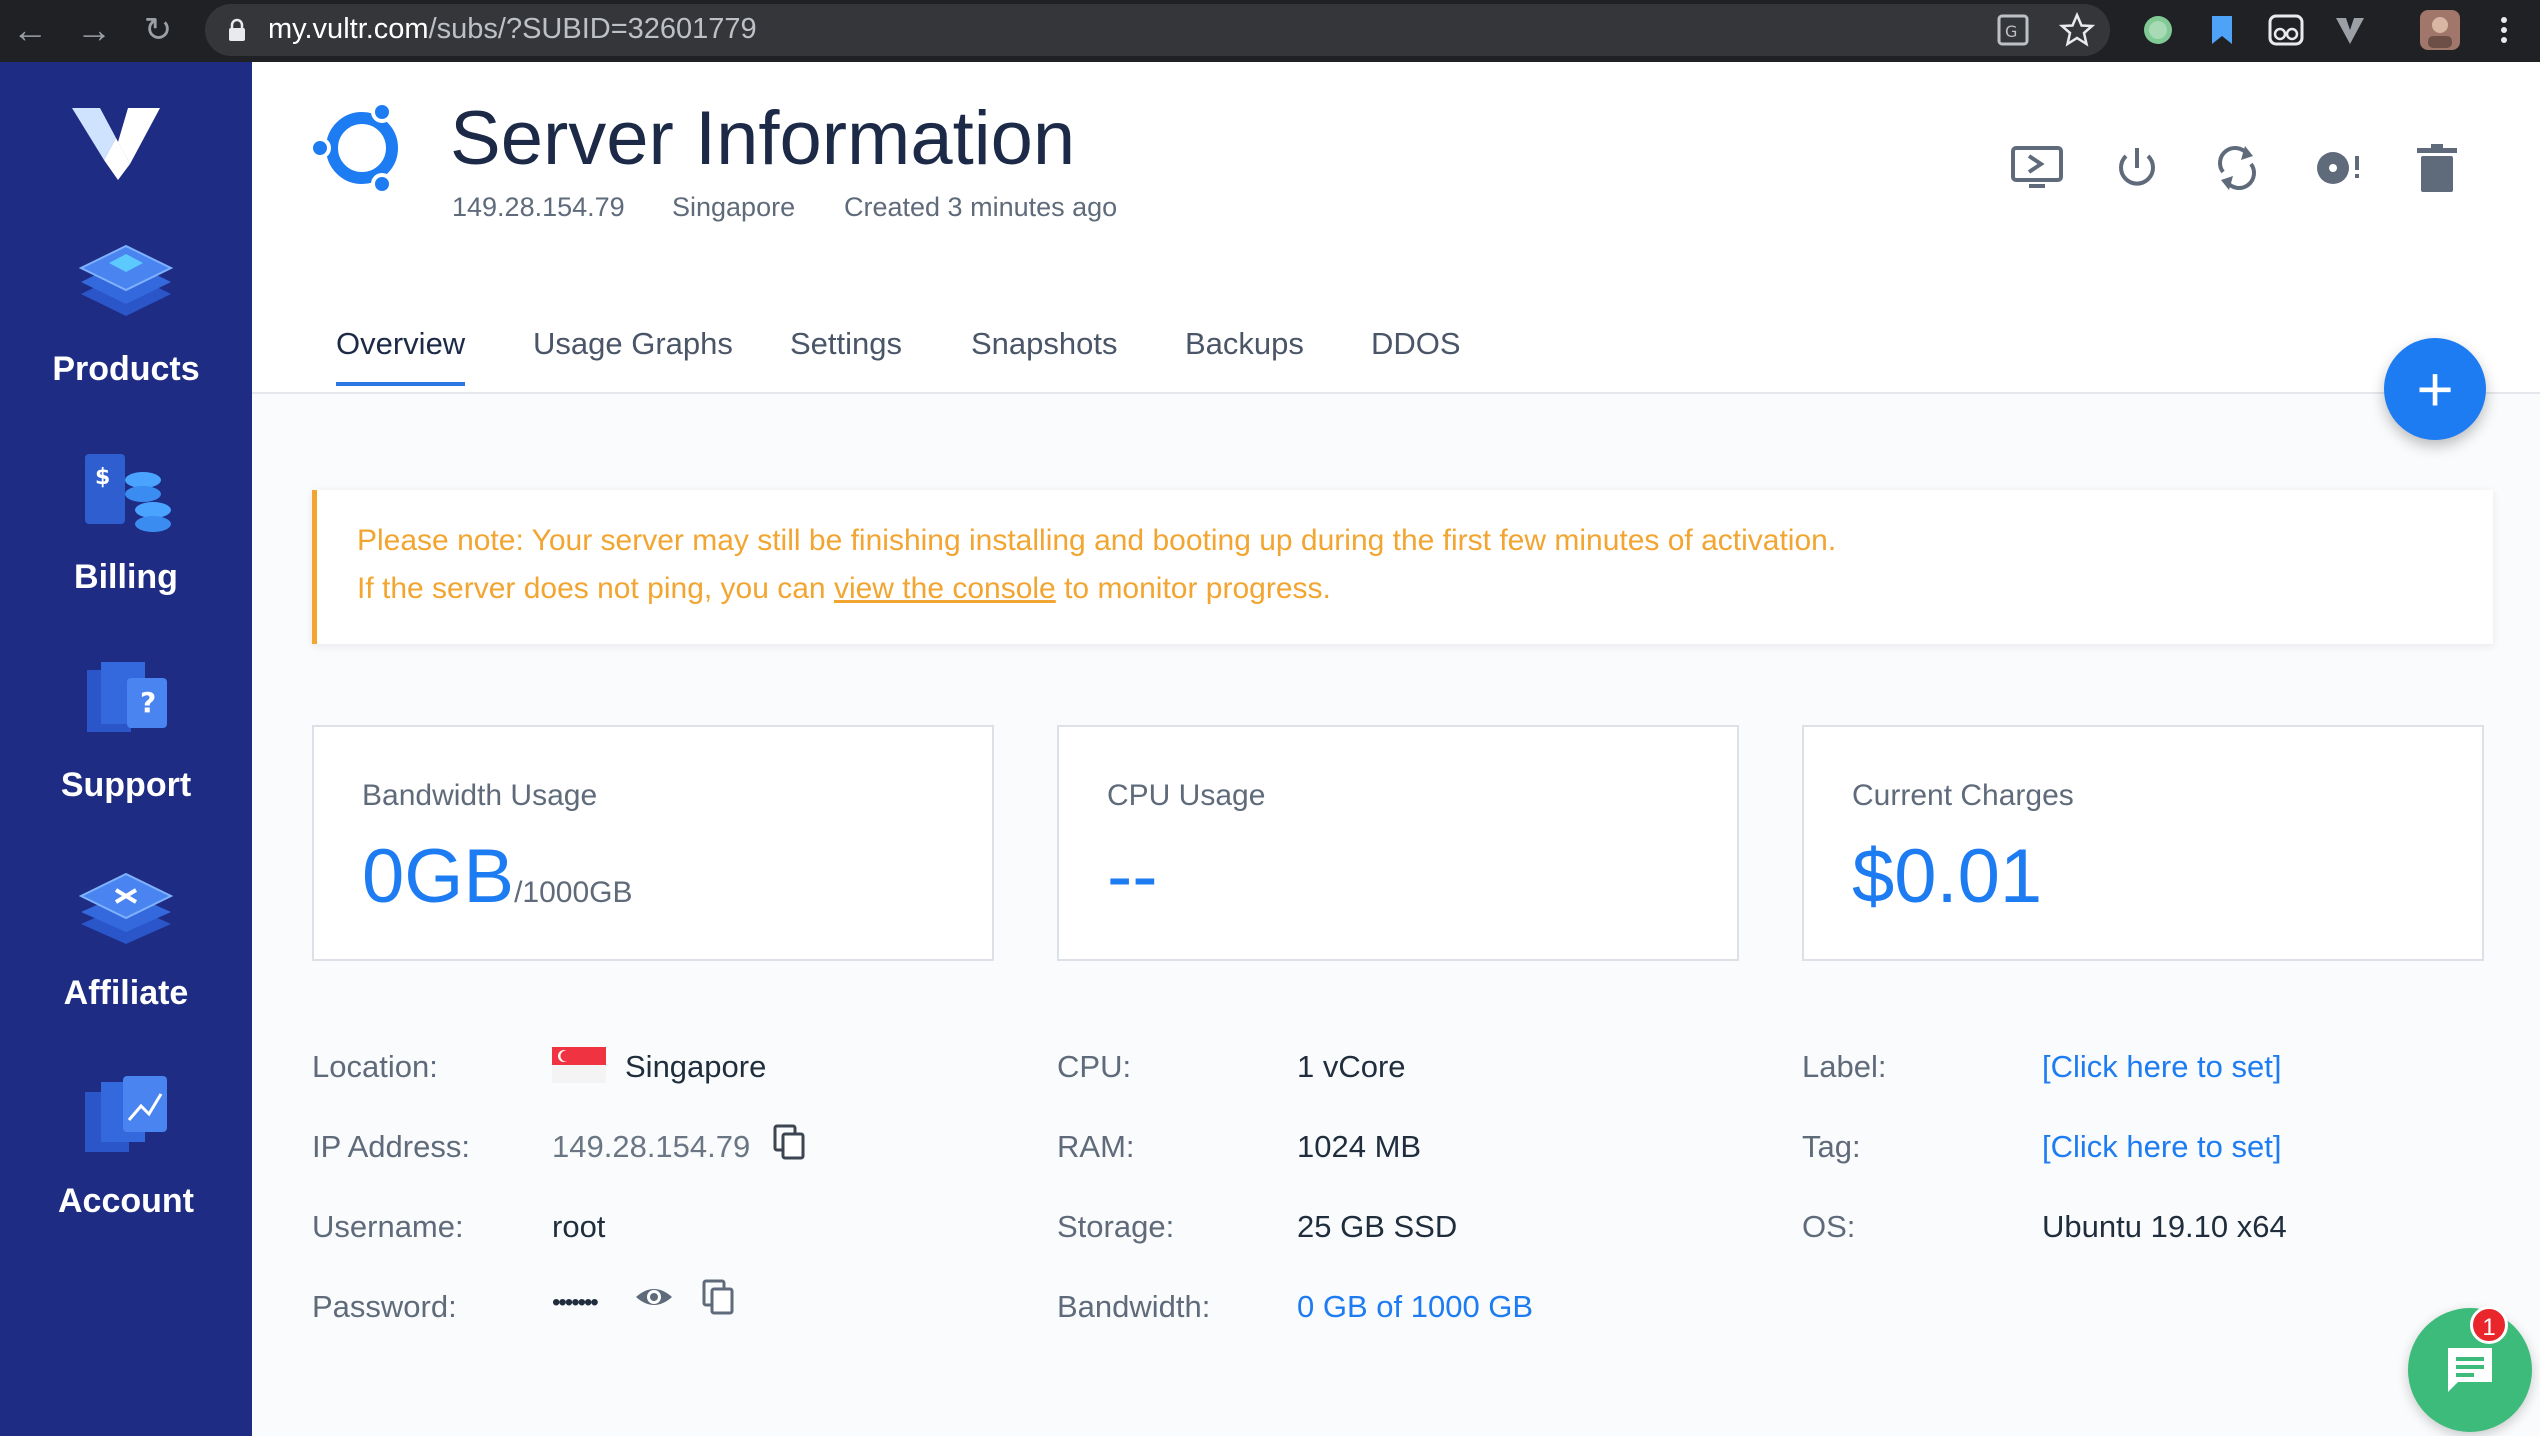 The width and height of the screenshot is (2540, 1436). I want to click on back-icon: ←, so click(30, 30).